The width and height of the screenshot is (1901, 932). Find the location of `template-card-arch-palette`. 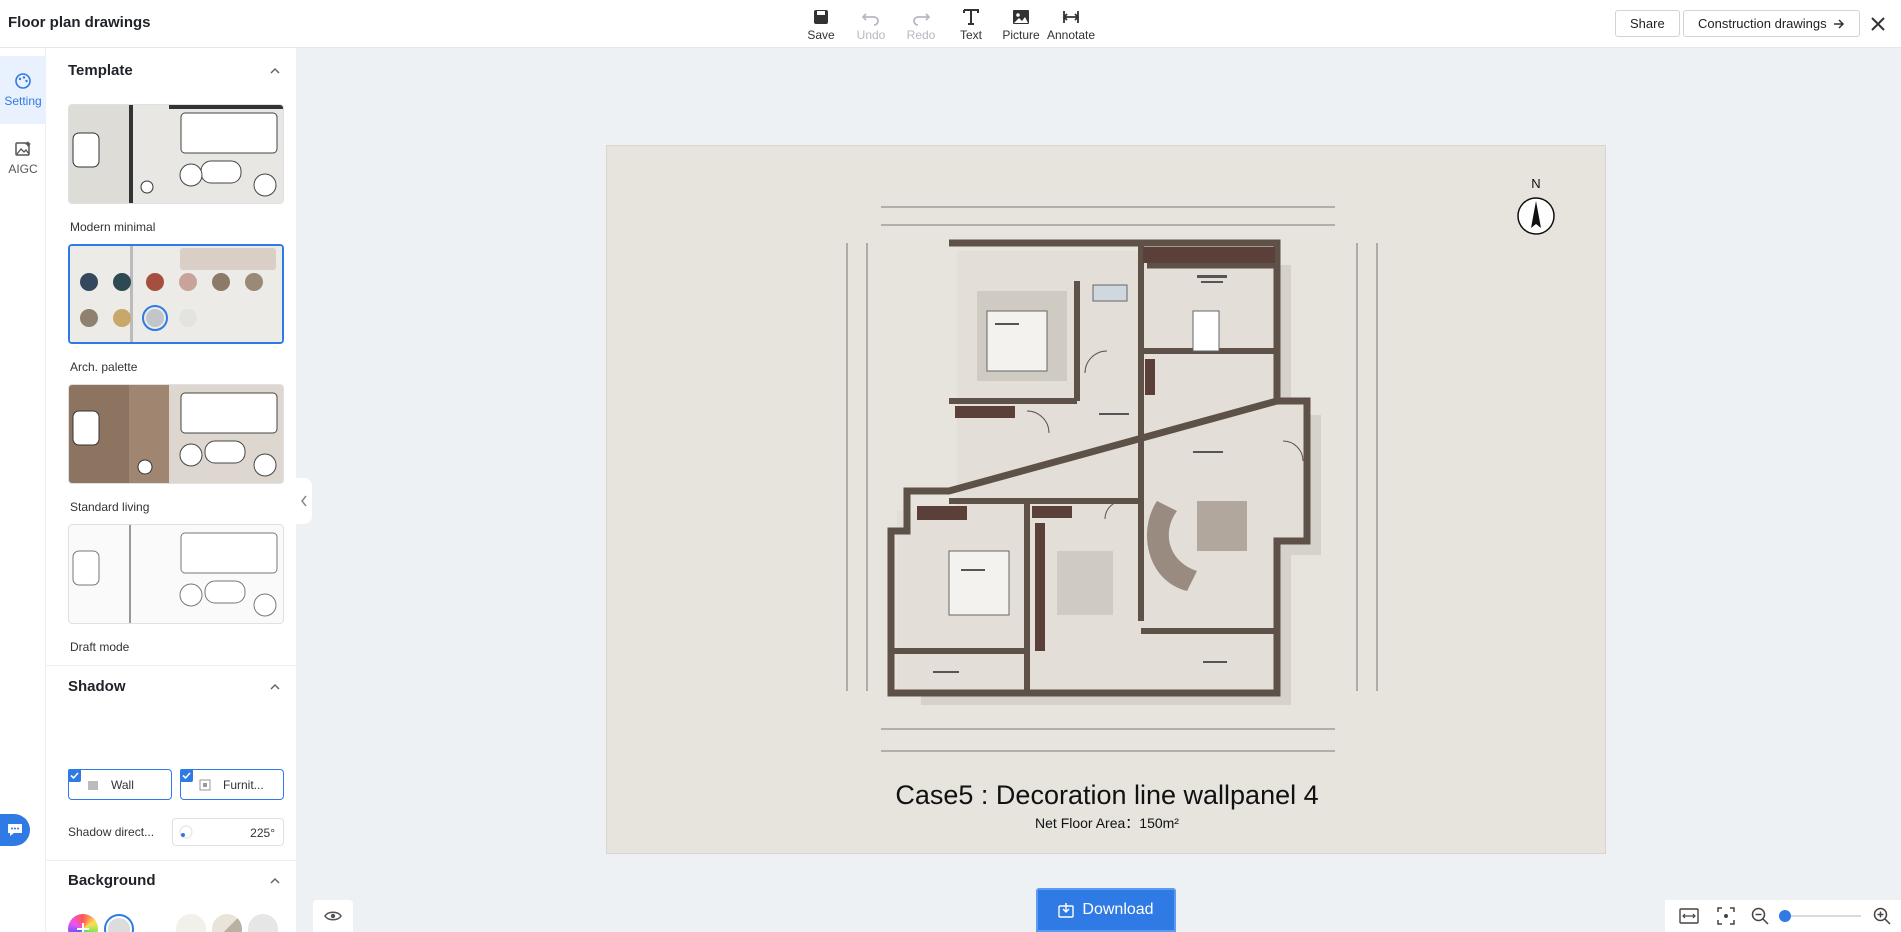

template-card-arch-palette is located at coordinates (176, 294).